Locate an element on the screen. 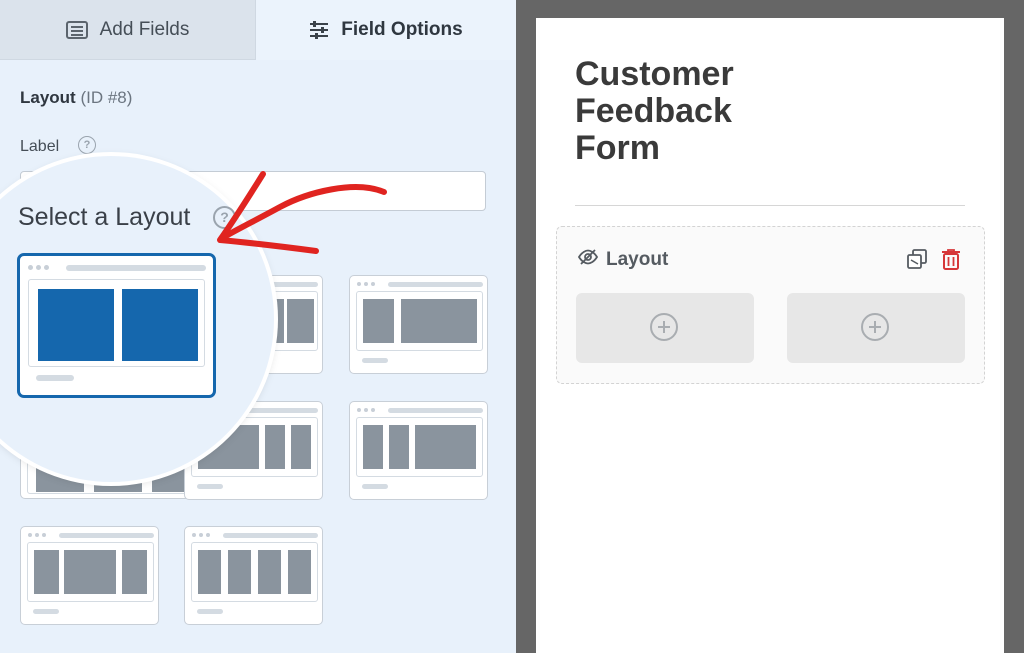 Image resolution: width=1024 pixels, height=653 pixels. tab-add-fields-label: Add Fields is located at coordinates (144, 29).